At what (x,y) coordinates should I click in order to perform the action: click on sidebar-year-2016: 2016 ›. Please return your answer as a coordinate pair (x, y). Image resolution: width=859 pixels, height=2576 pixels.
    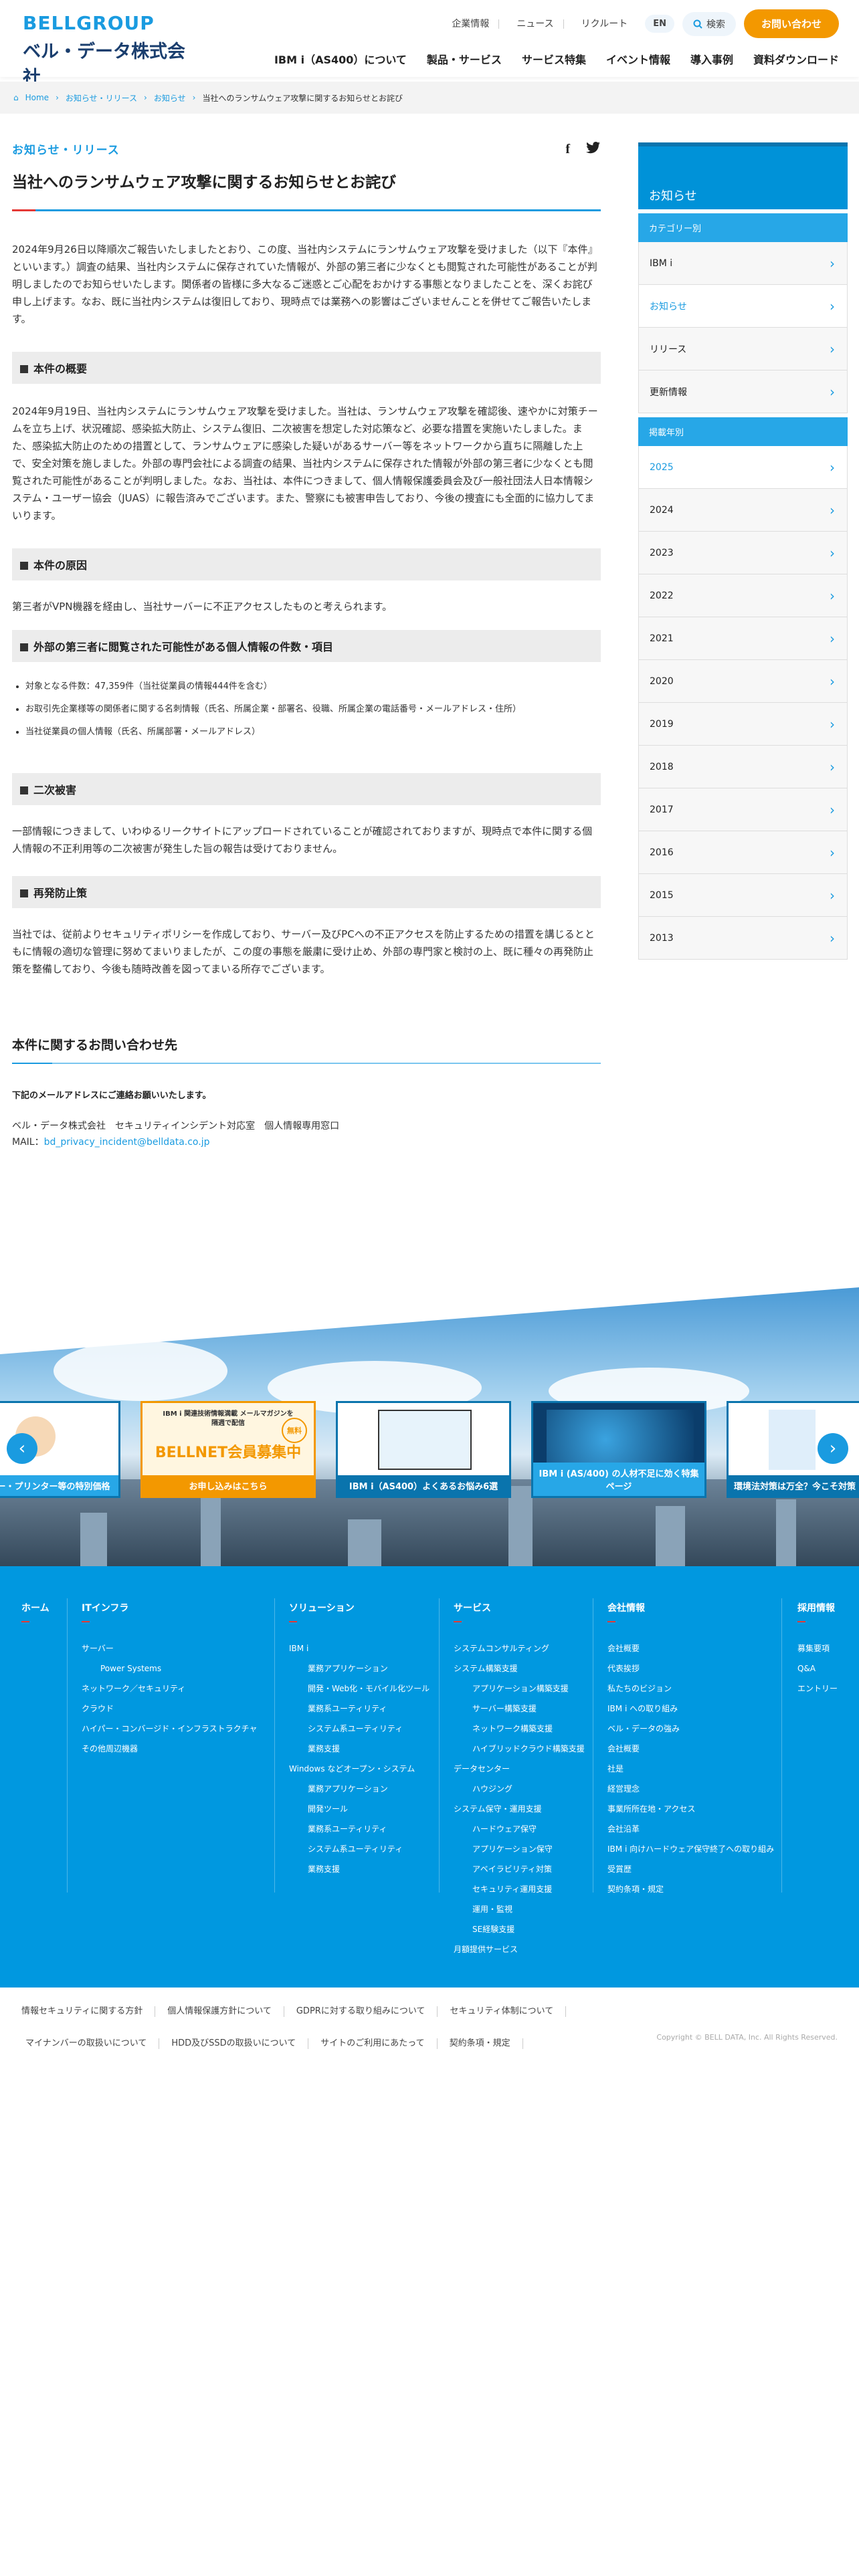
    Looking at the image, I should click on (743, 852).